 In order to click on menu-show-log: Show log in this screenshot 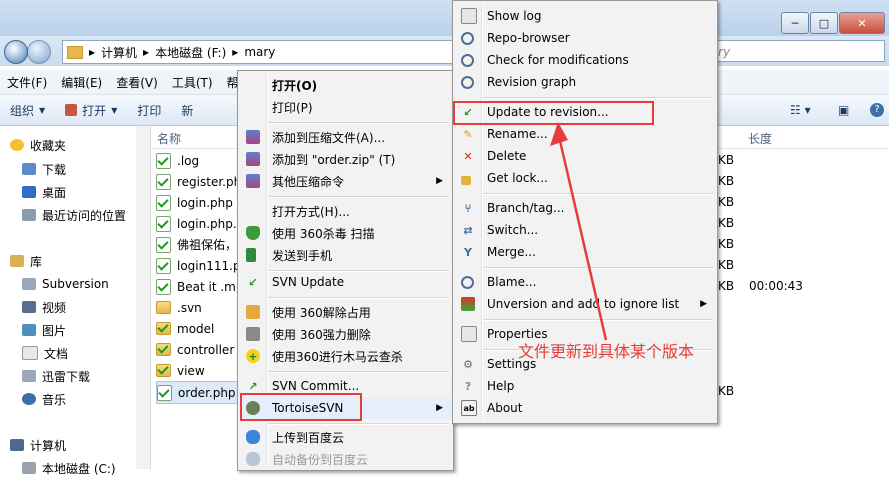, I will do `click(585, 16)`.